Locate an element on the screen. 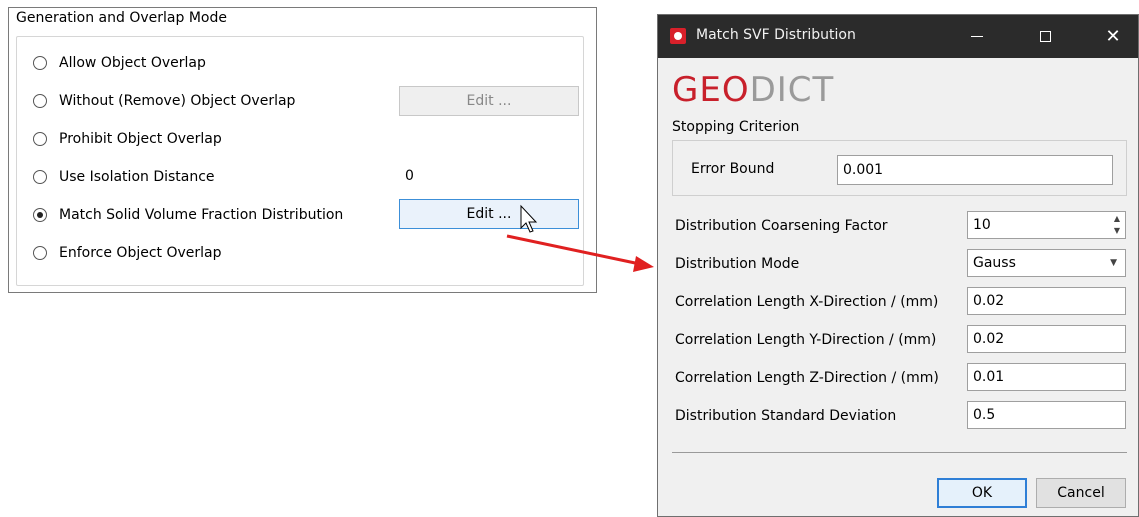  maximize-button is located at coordinates (1045, 36).